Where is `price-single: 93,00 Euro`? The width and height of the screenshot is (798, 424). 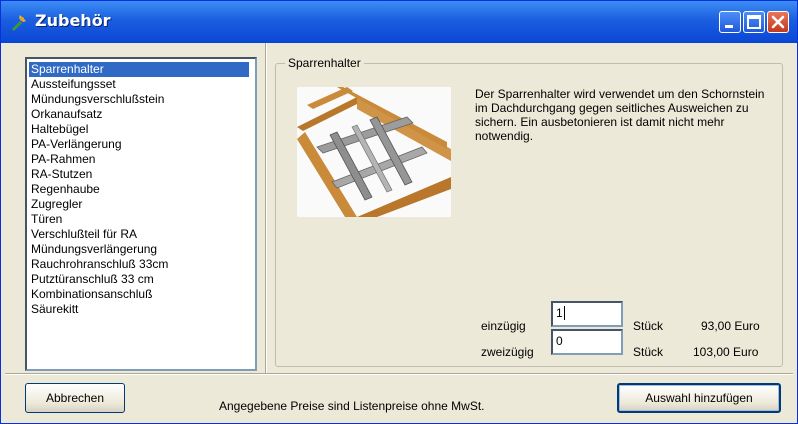
price-single: 93,00 Euro is located at coordinates (730, 326).